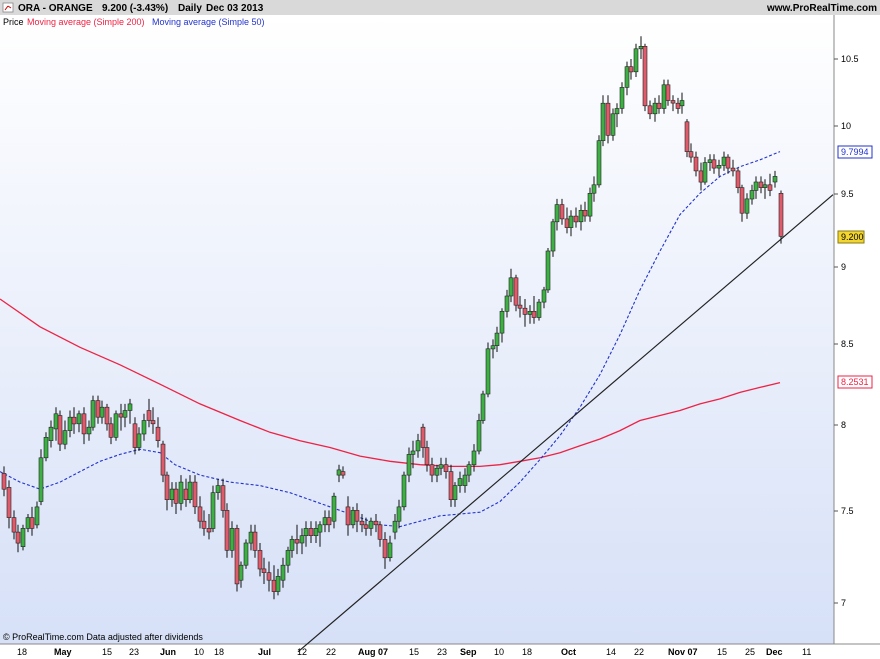  What do you see at coordinates (846, 126) in the screenshot?
I see `y-tick-label: 10` at bounding box center [846, 126].